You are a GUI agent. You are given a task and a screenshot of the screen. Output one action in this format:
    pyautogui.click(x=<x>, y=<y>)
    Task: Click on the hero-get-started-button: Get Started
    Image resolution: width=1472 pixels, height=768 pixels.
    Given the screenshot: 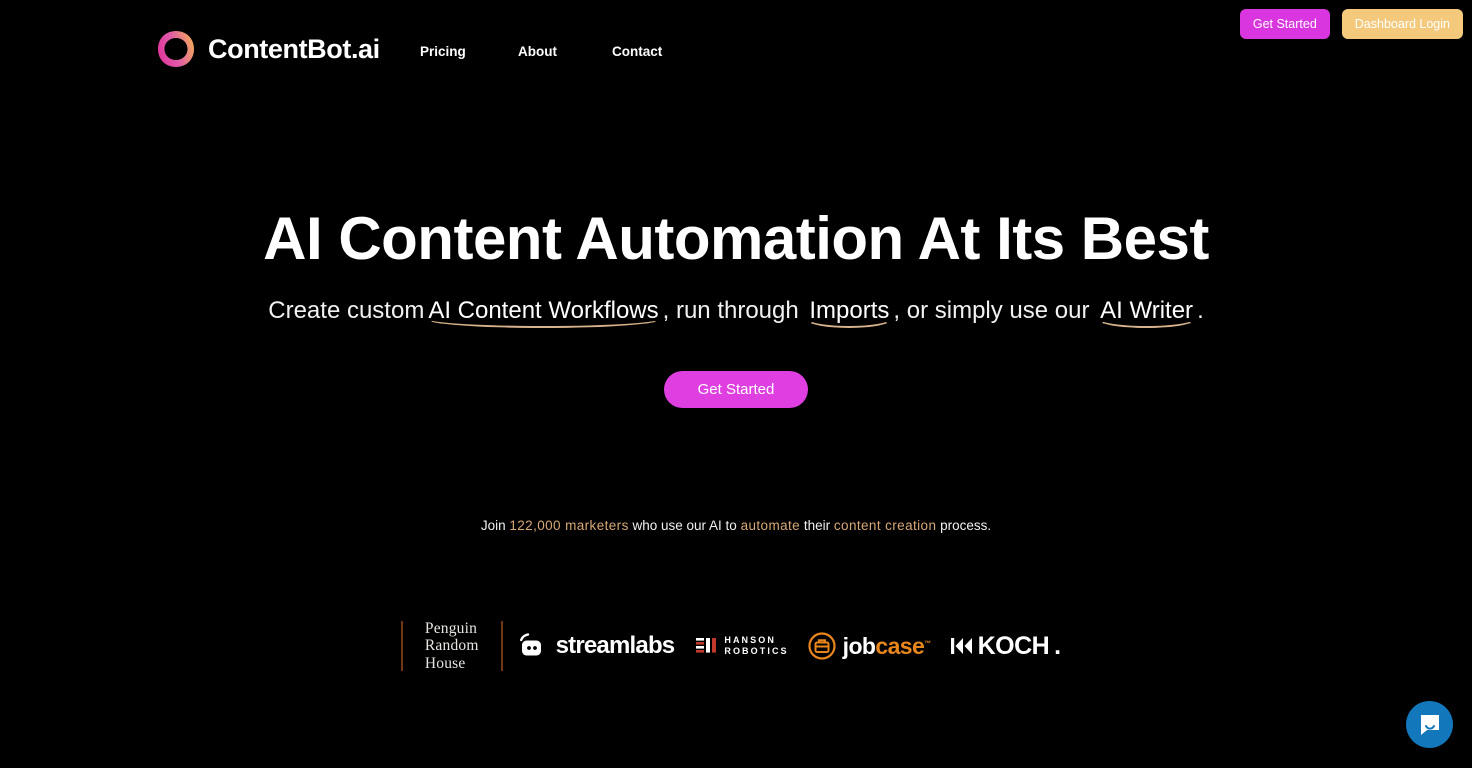 What is the action you would take?
    pyautogui.click(x=736, y=389)
    